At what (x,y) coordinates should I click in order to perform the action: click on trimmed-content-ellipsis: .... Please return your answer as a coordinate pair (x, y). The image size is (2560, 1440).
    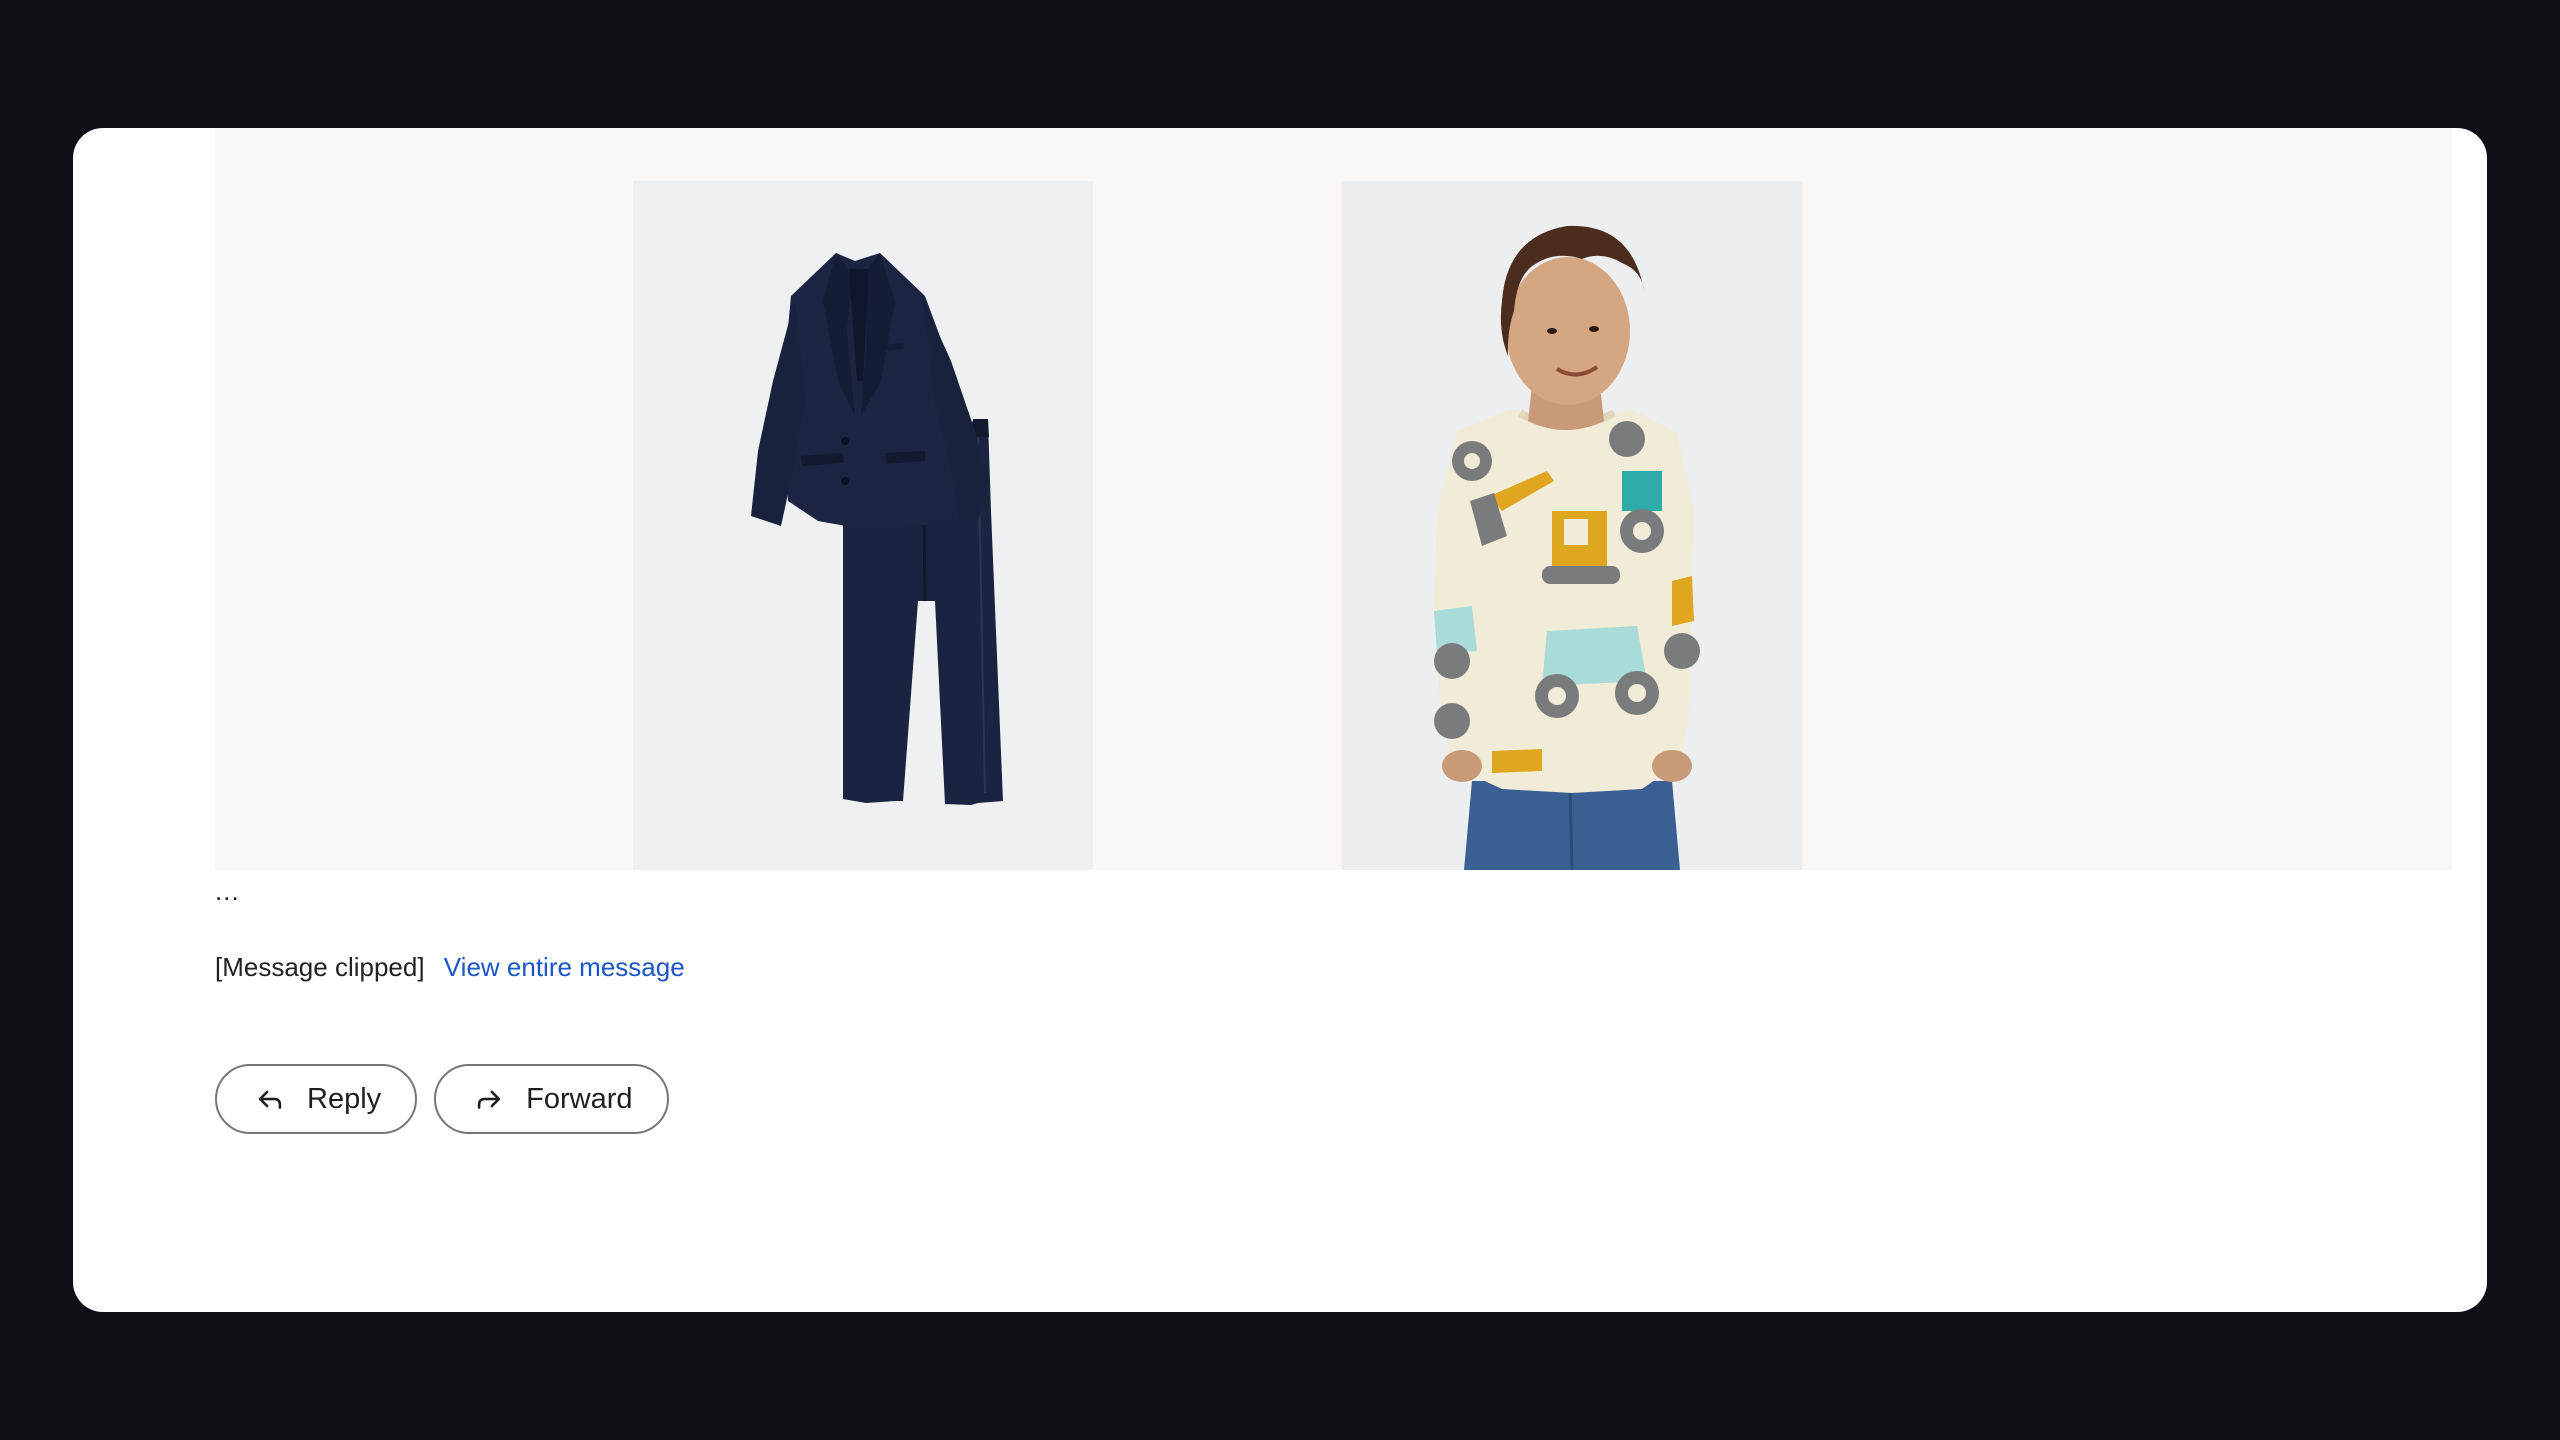
    Looking at the image, I should click on (227, 891).